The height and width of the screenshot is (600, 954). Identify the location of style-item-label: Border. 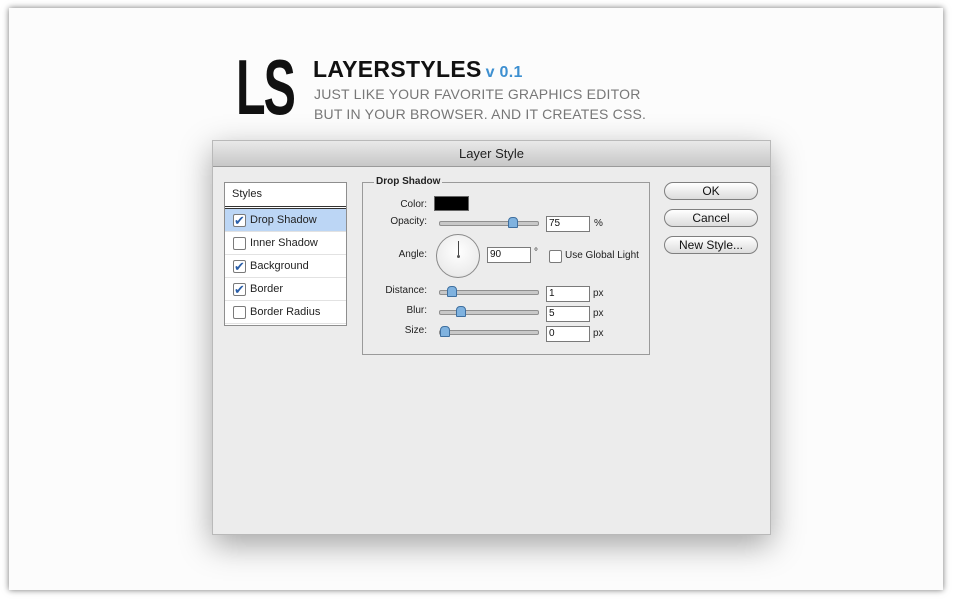
(267, 289).